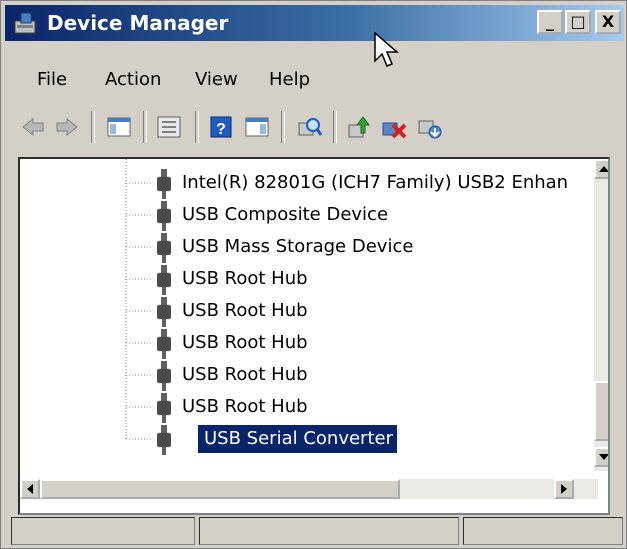  I want to click on tree-item-label: USB Mass Storage Device, so click(298, 246).